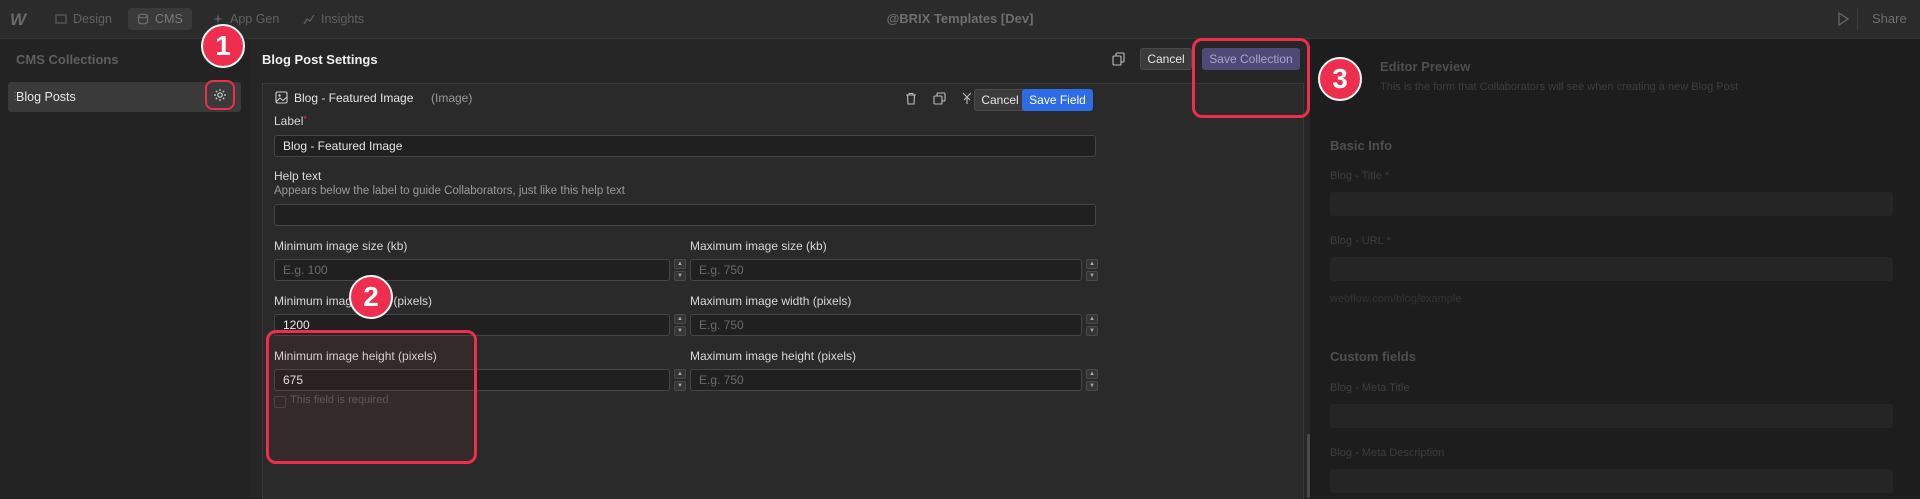  I want to click on meta-description-label: Blog - Meta Description, so click(1387, 453).